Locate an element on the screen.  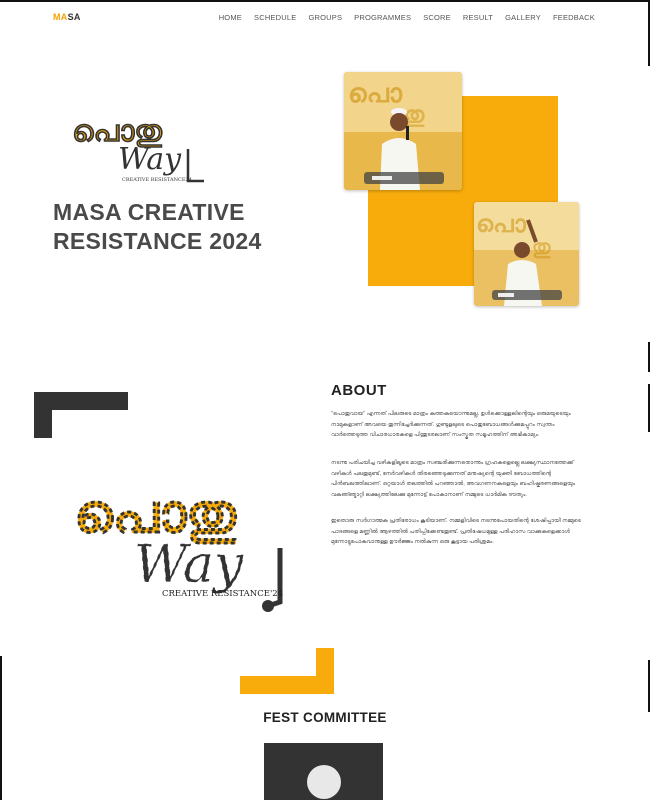
nav-link-feedback: FEEDBACK is located at coordinates (574, 17).